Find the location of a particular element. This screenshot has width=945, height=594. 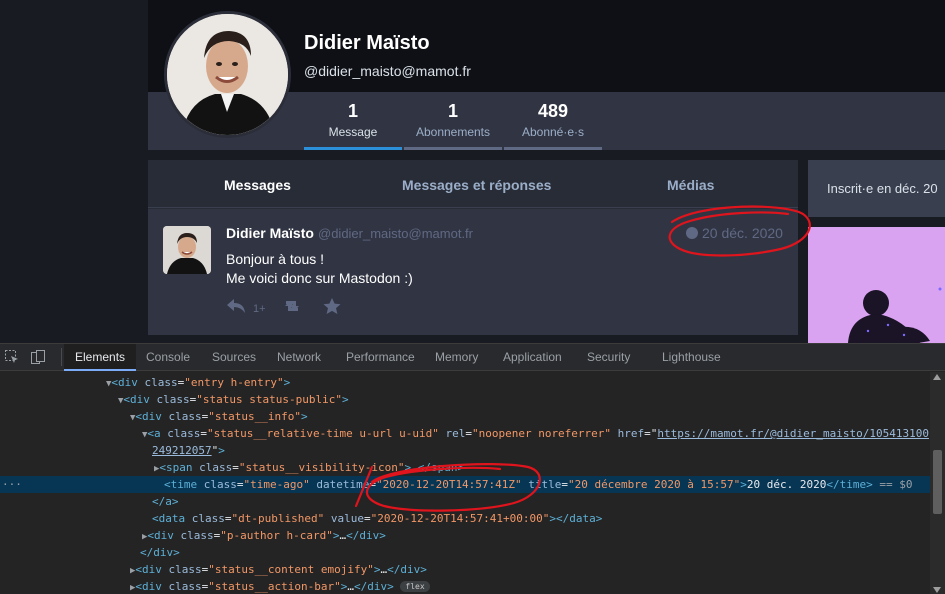

counter-followers: 489 Abonné·e·s is located at coordinates (553, 121).